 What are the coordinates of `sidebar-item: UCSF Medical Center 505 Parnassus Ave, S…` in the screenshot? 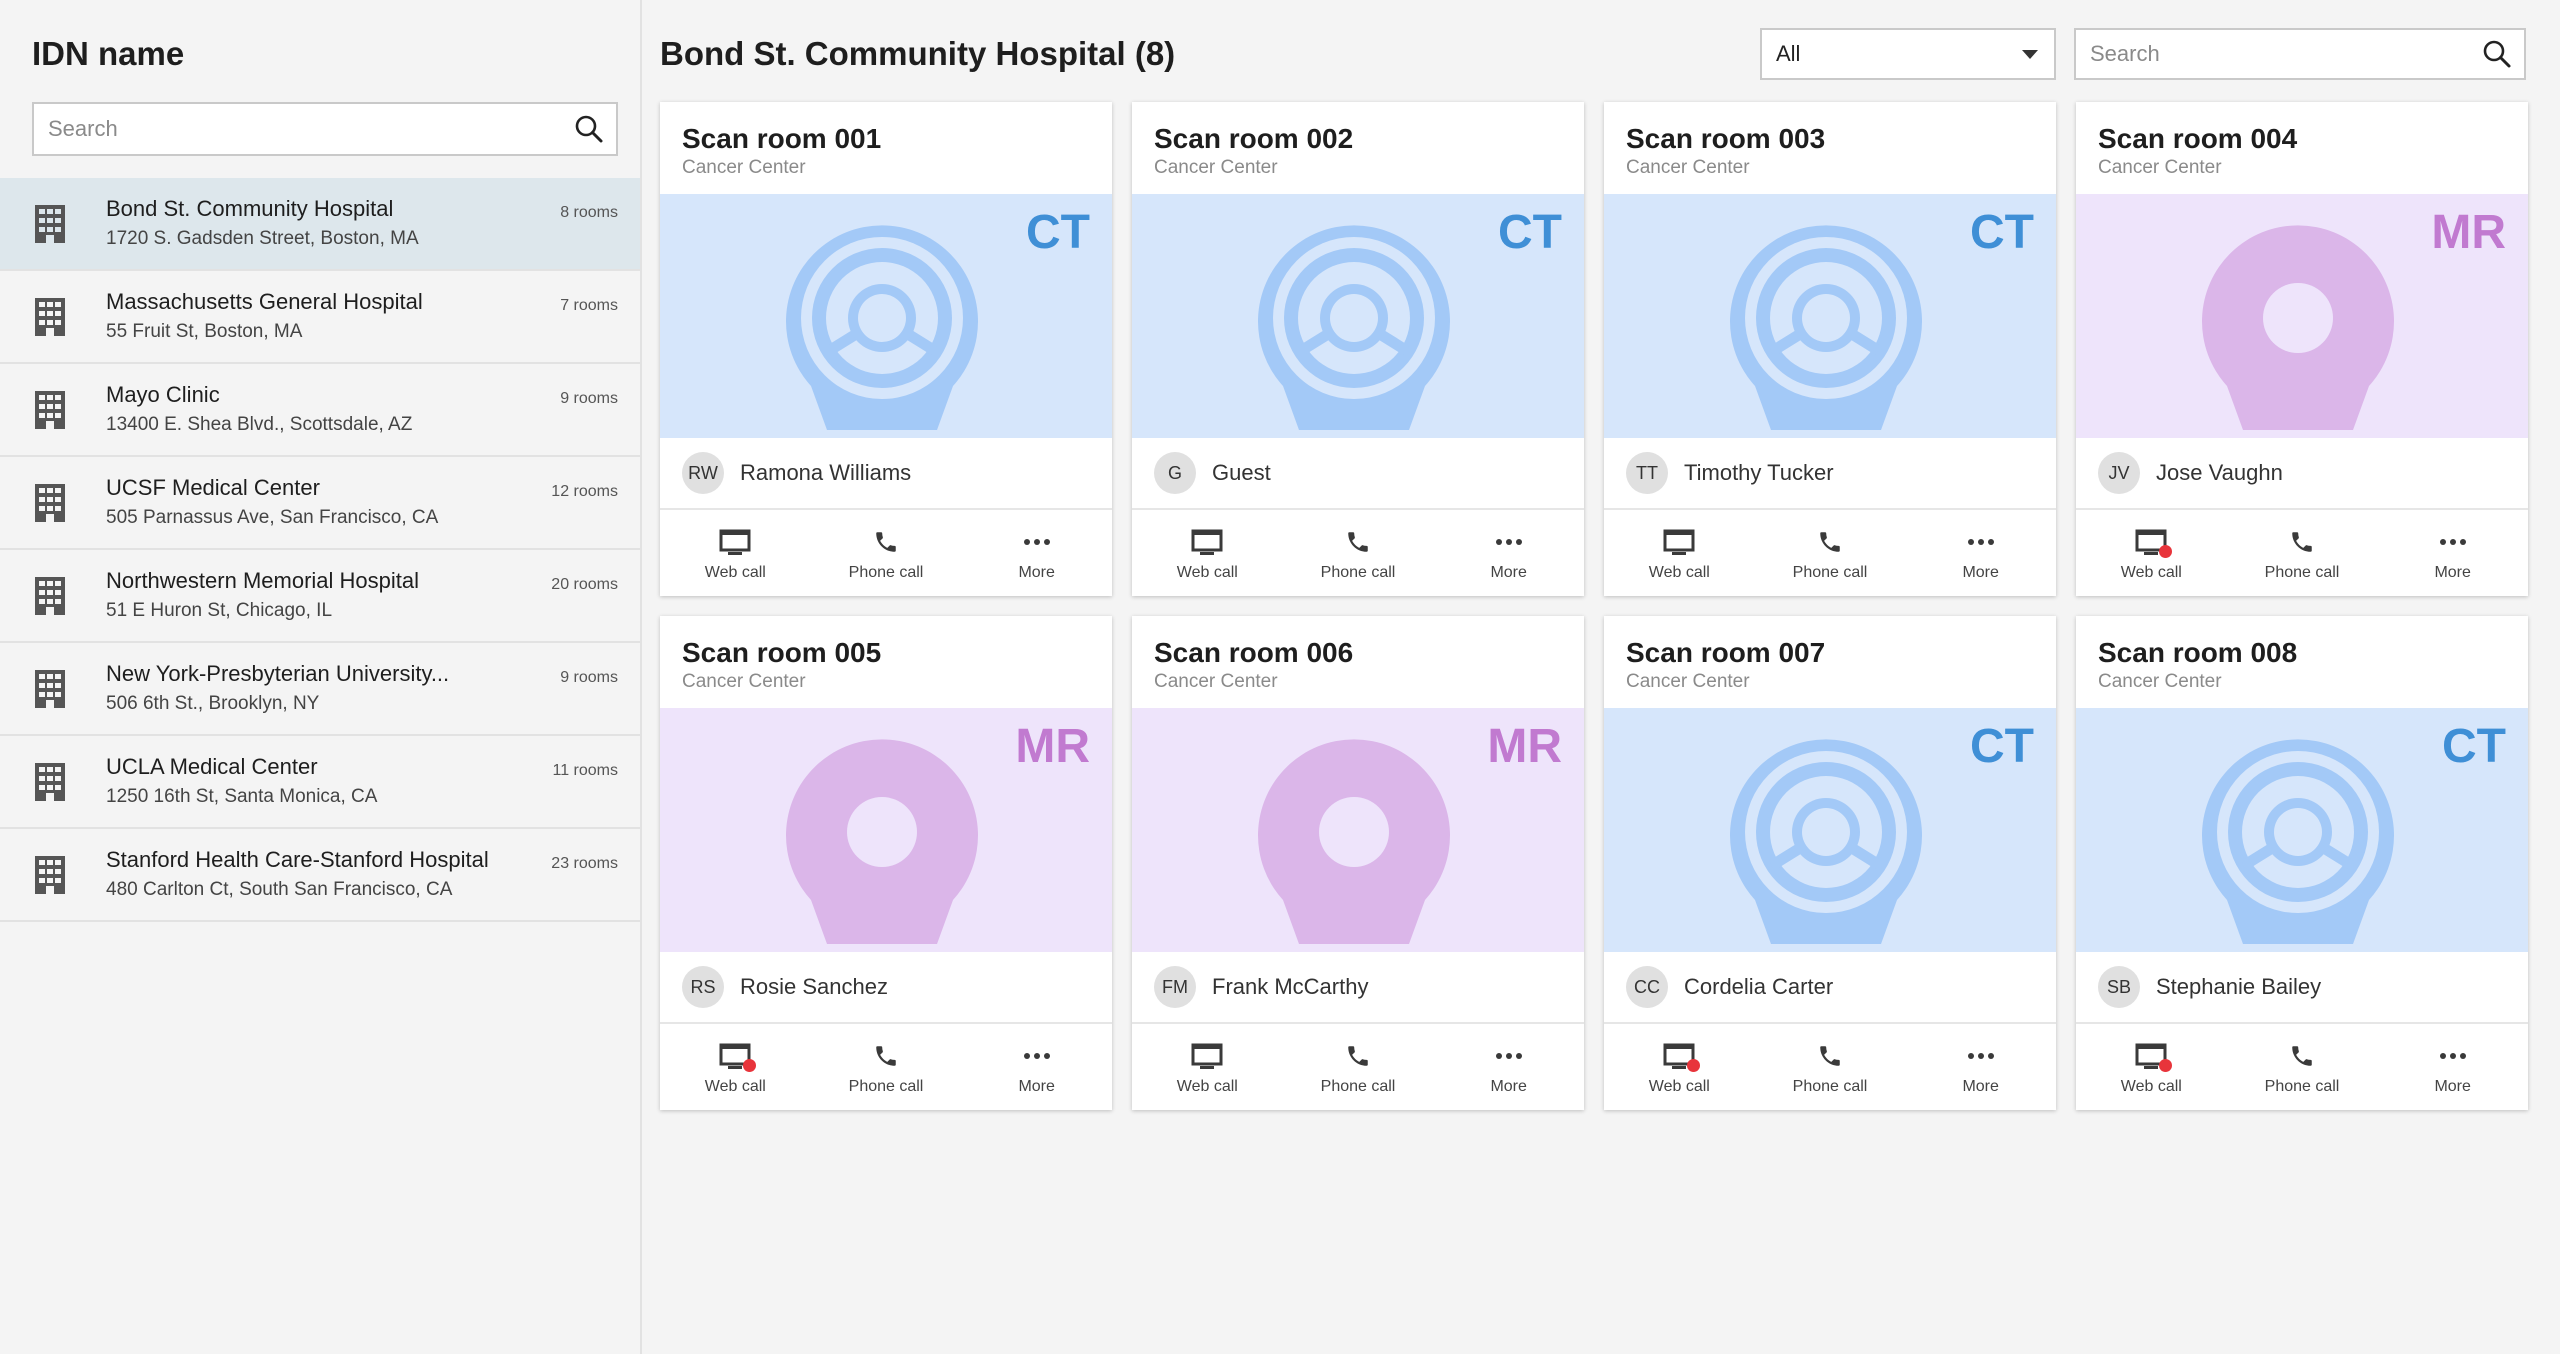 It's located at (320, 503).